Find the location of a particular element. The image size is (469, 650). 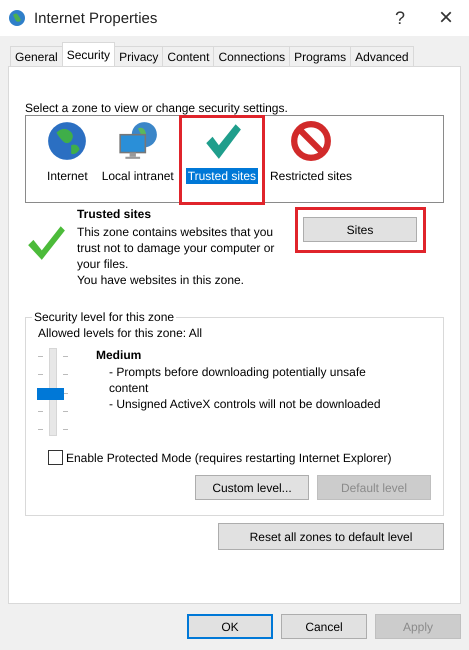

zone-item: Trusted sites is located at coordinates (221, 150).